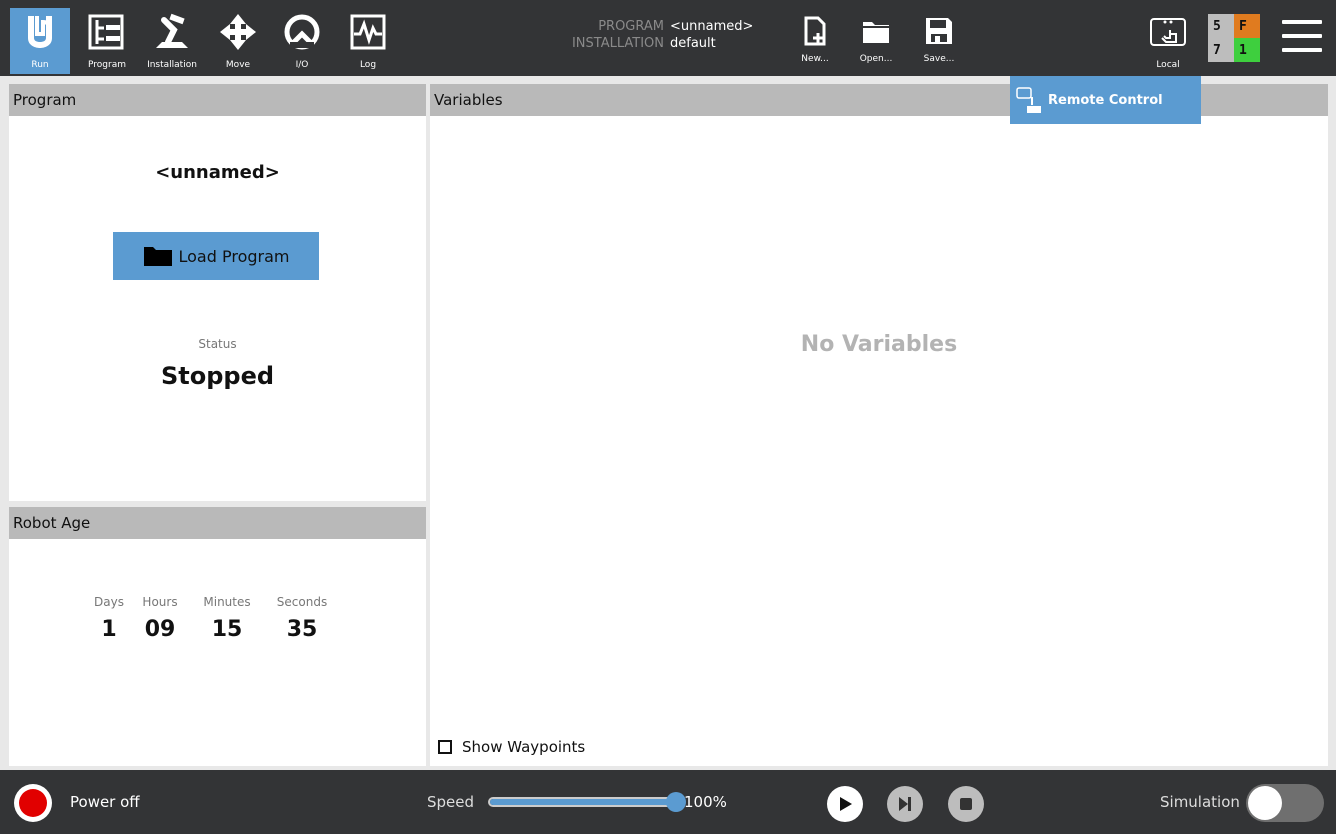  I want to click on robot-age-header: Robot Age, so click(217, 523).